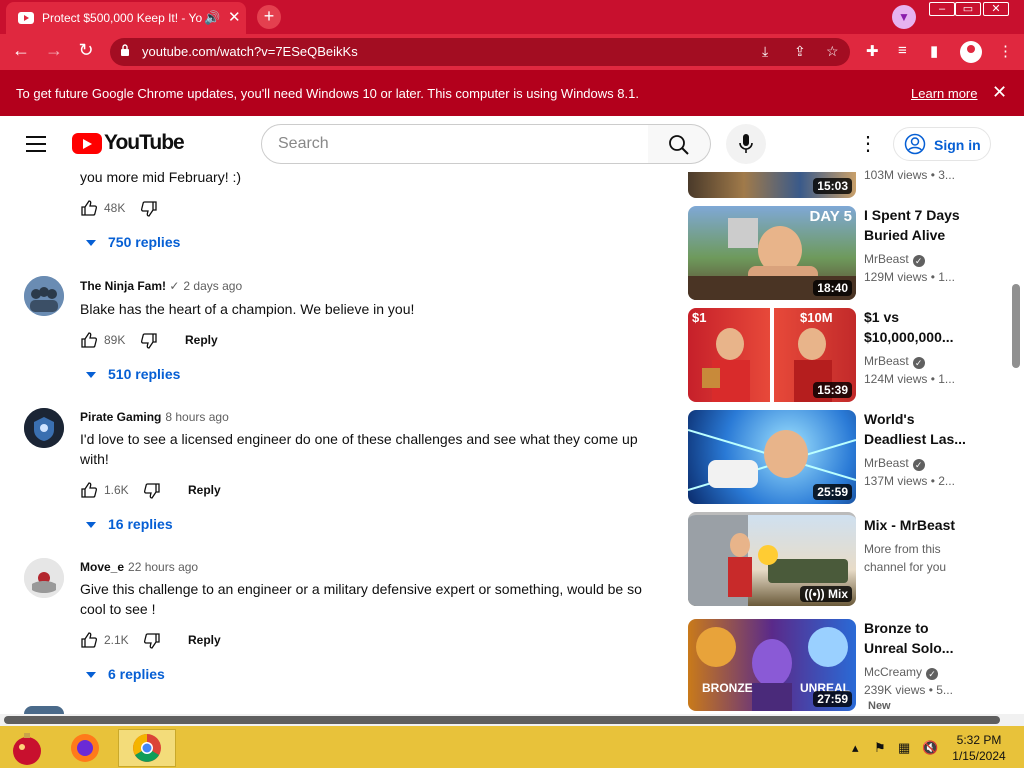 The height and width of the screenshot is (773, 1024). What do you see at coordinates (144, 143) in the screenshot?
I see `youtube-wordmark: YouTube` at bounding box center [144, 143].